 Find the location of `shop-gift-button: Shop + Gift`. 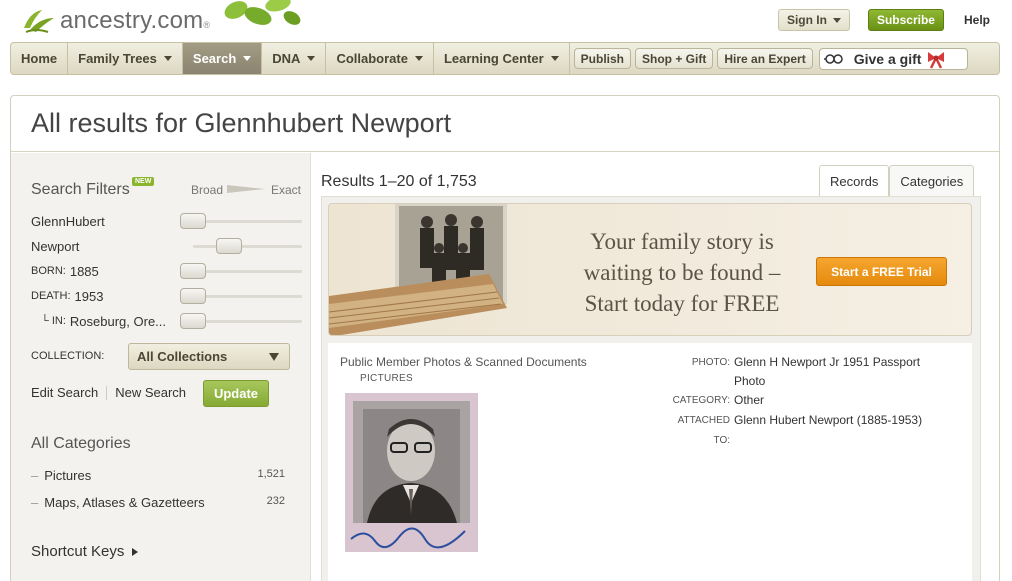

shop-gift-button: Shop + Gift is located at coordinates (674, 58).